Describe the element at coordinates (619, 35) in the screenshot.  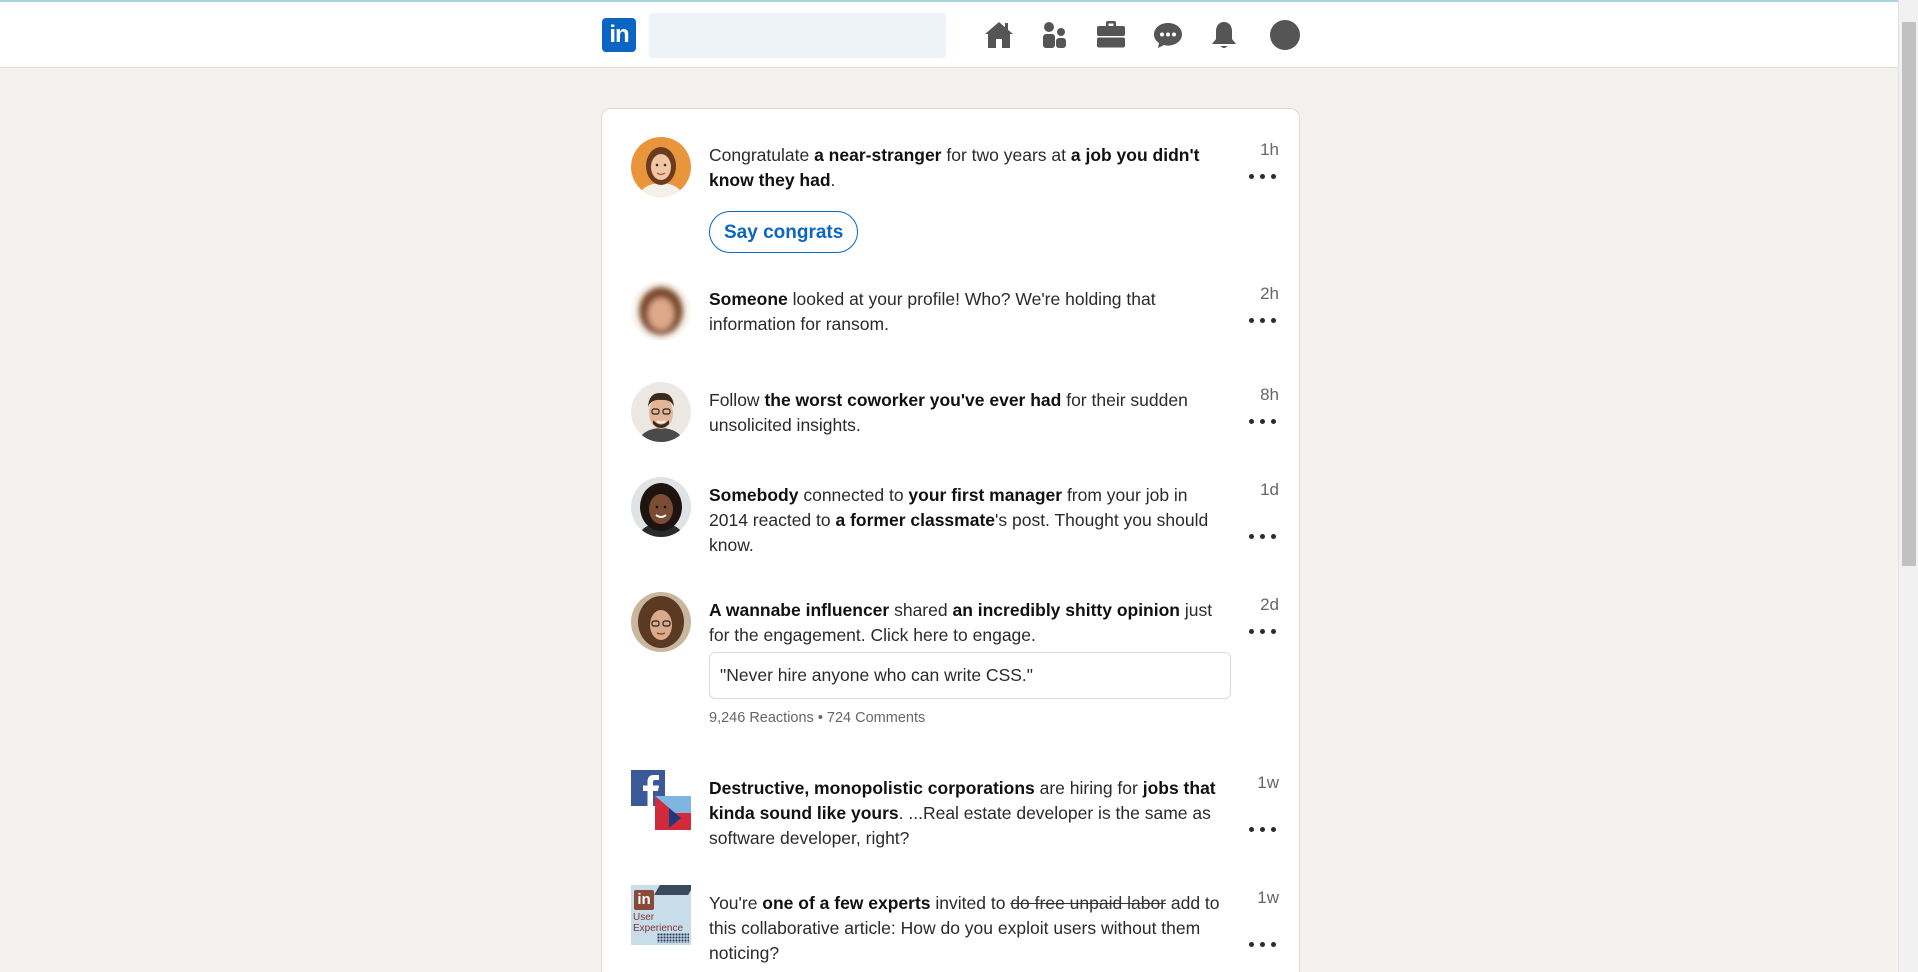
I see `linkedin-logo: in` at that location.